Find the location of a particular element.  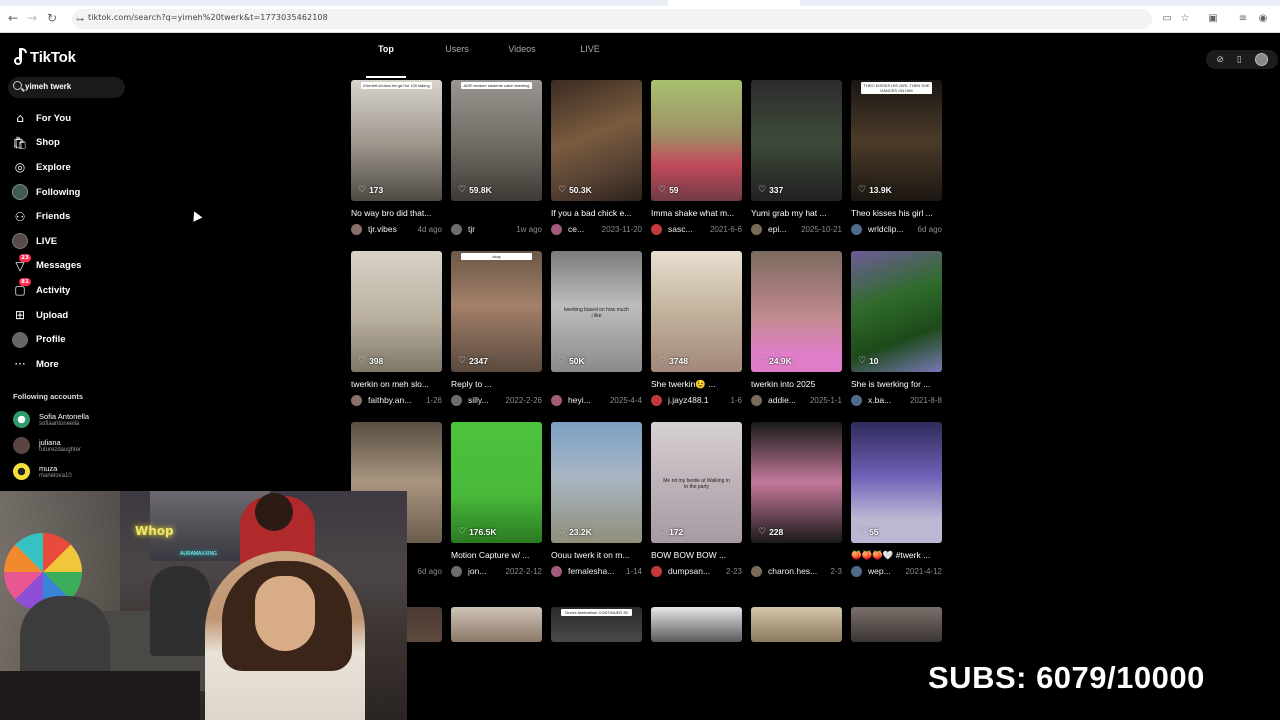

reload-icon: ↻ is located at coordinates (52, 18).